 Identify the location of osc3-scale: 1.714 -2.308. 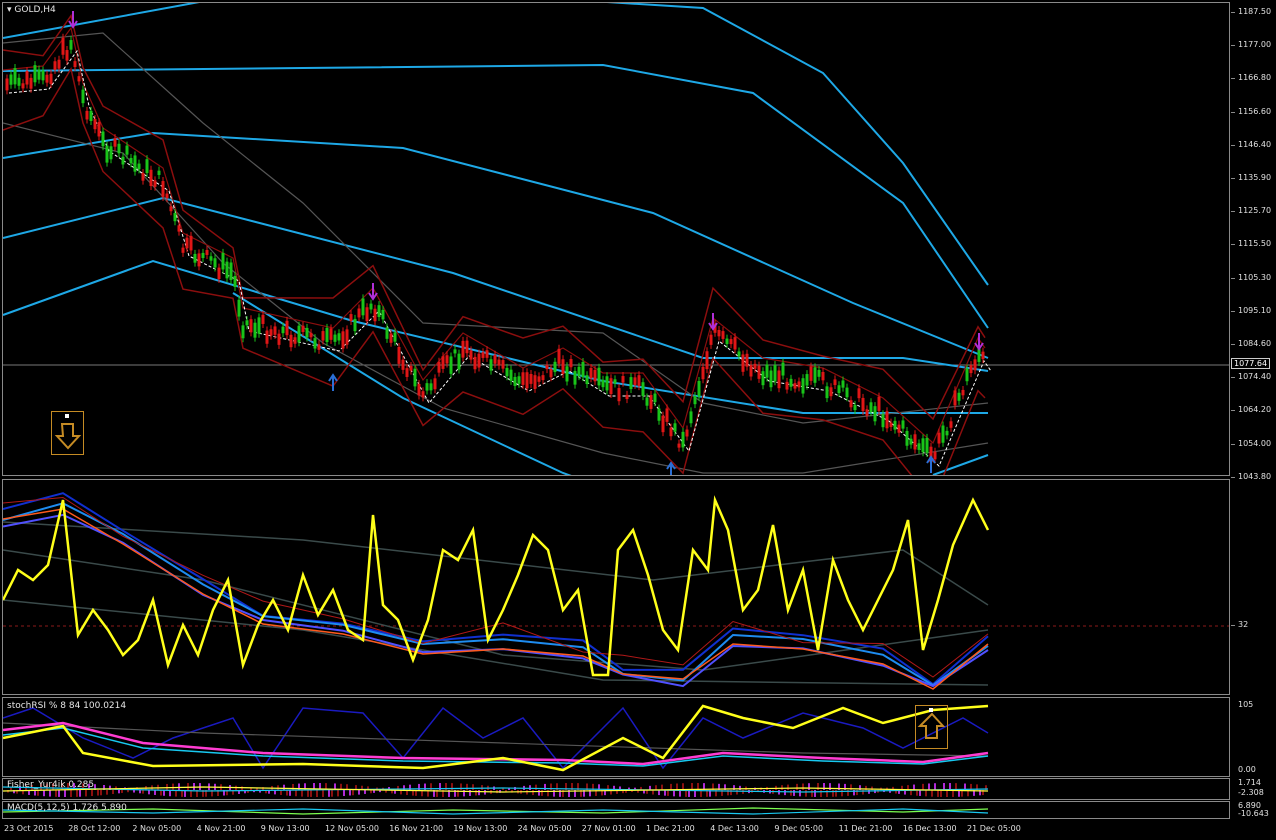
(1253, 789).